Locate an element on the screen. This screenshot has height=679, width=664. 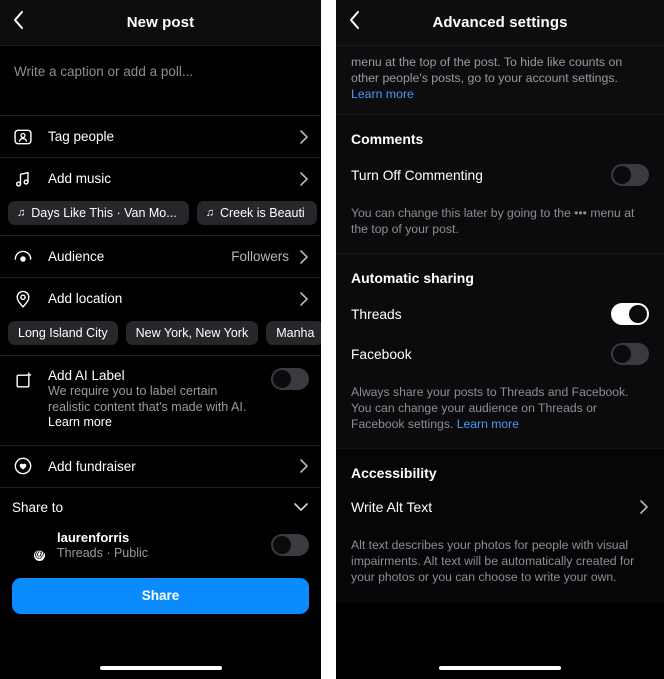
setting-label: Turn Off Commenting is located at coordinates (417, 175).